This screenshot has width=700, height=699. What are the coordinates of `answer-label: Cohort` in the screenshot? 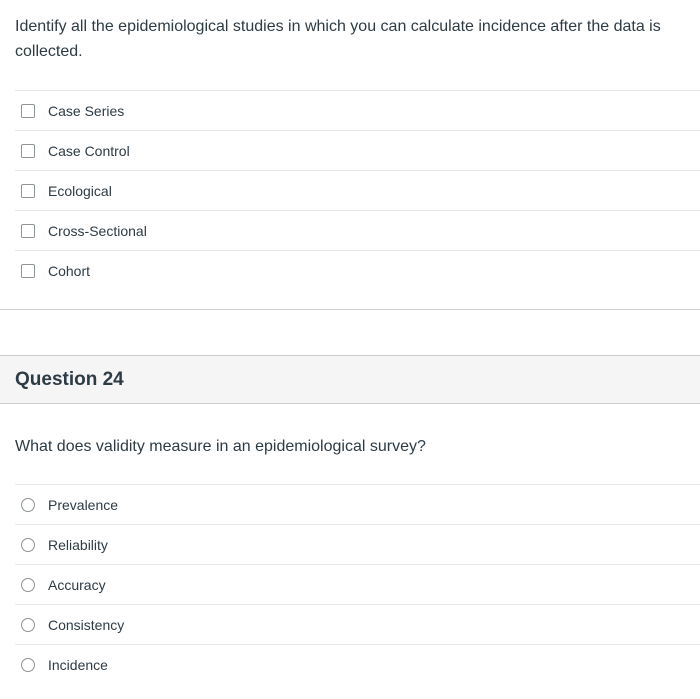 It's located at (69, 270).